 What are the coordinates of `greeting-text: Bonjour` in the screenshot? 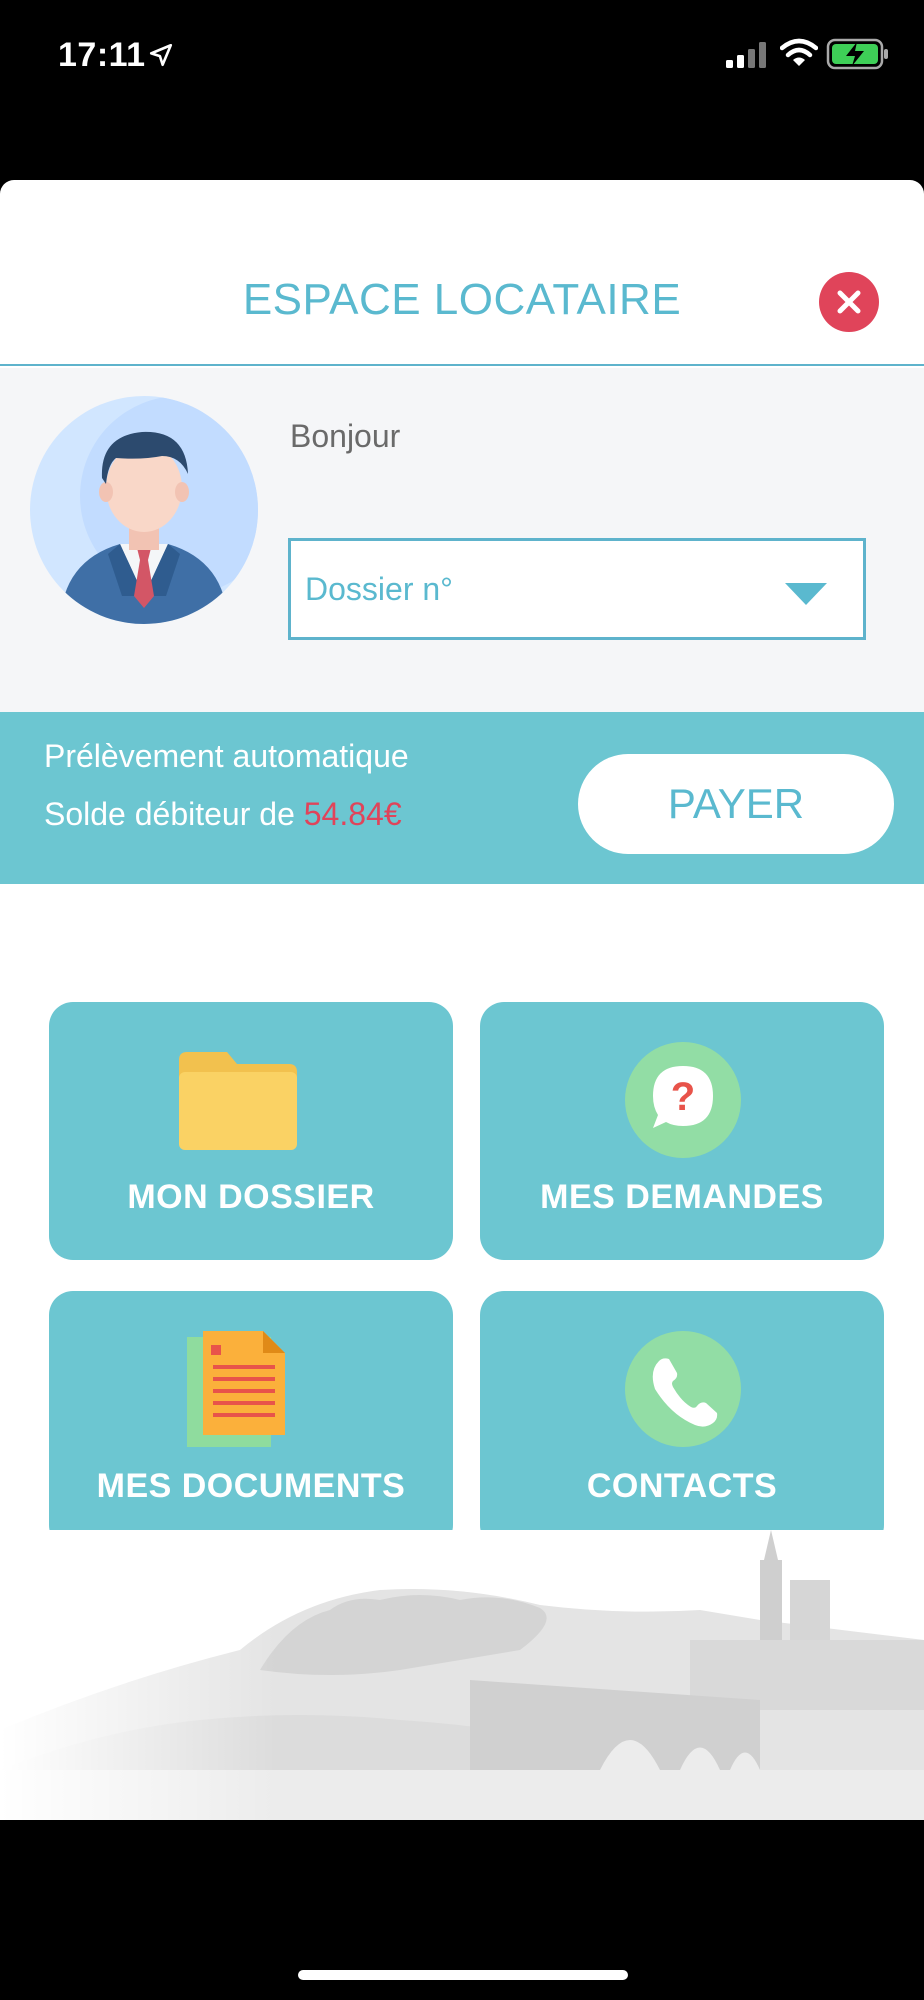 It's located at (345, 436).